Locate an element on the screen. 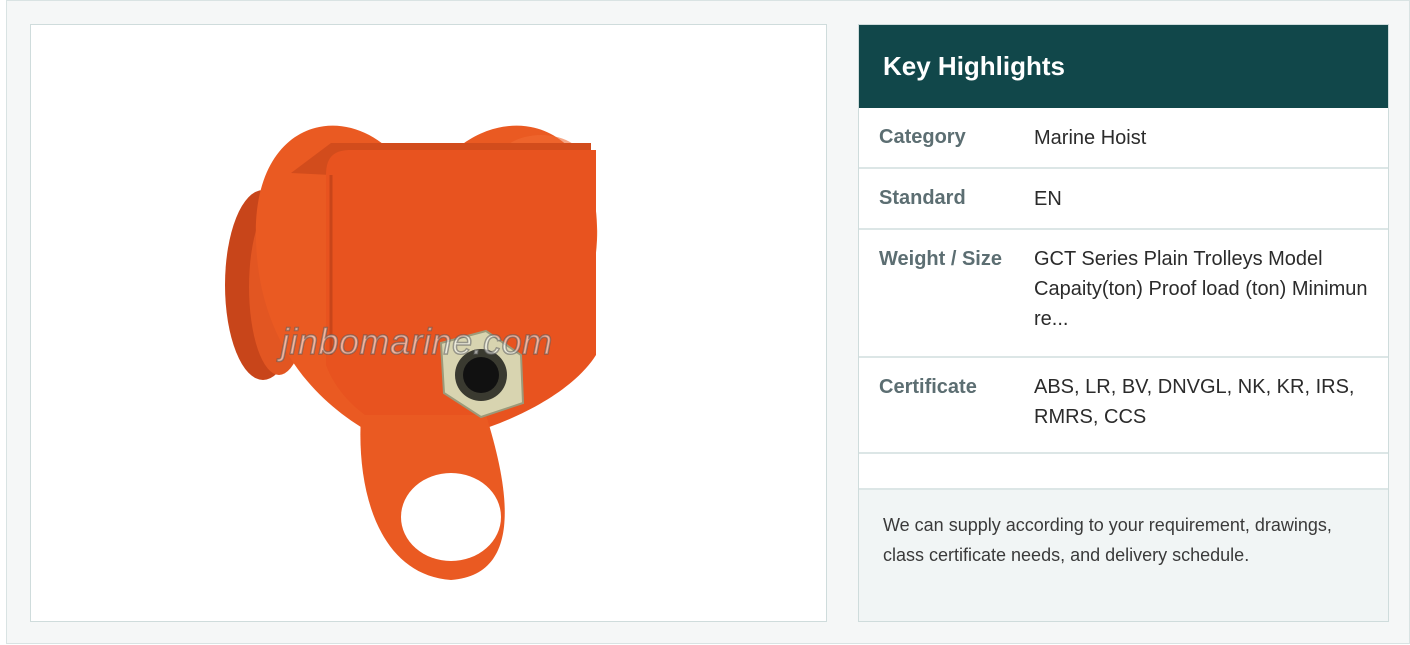  row-value: Marine Hoist is located at coordinates (1090, 137).